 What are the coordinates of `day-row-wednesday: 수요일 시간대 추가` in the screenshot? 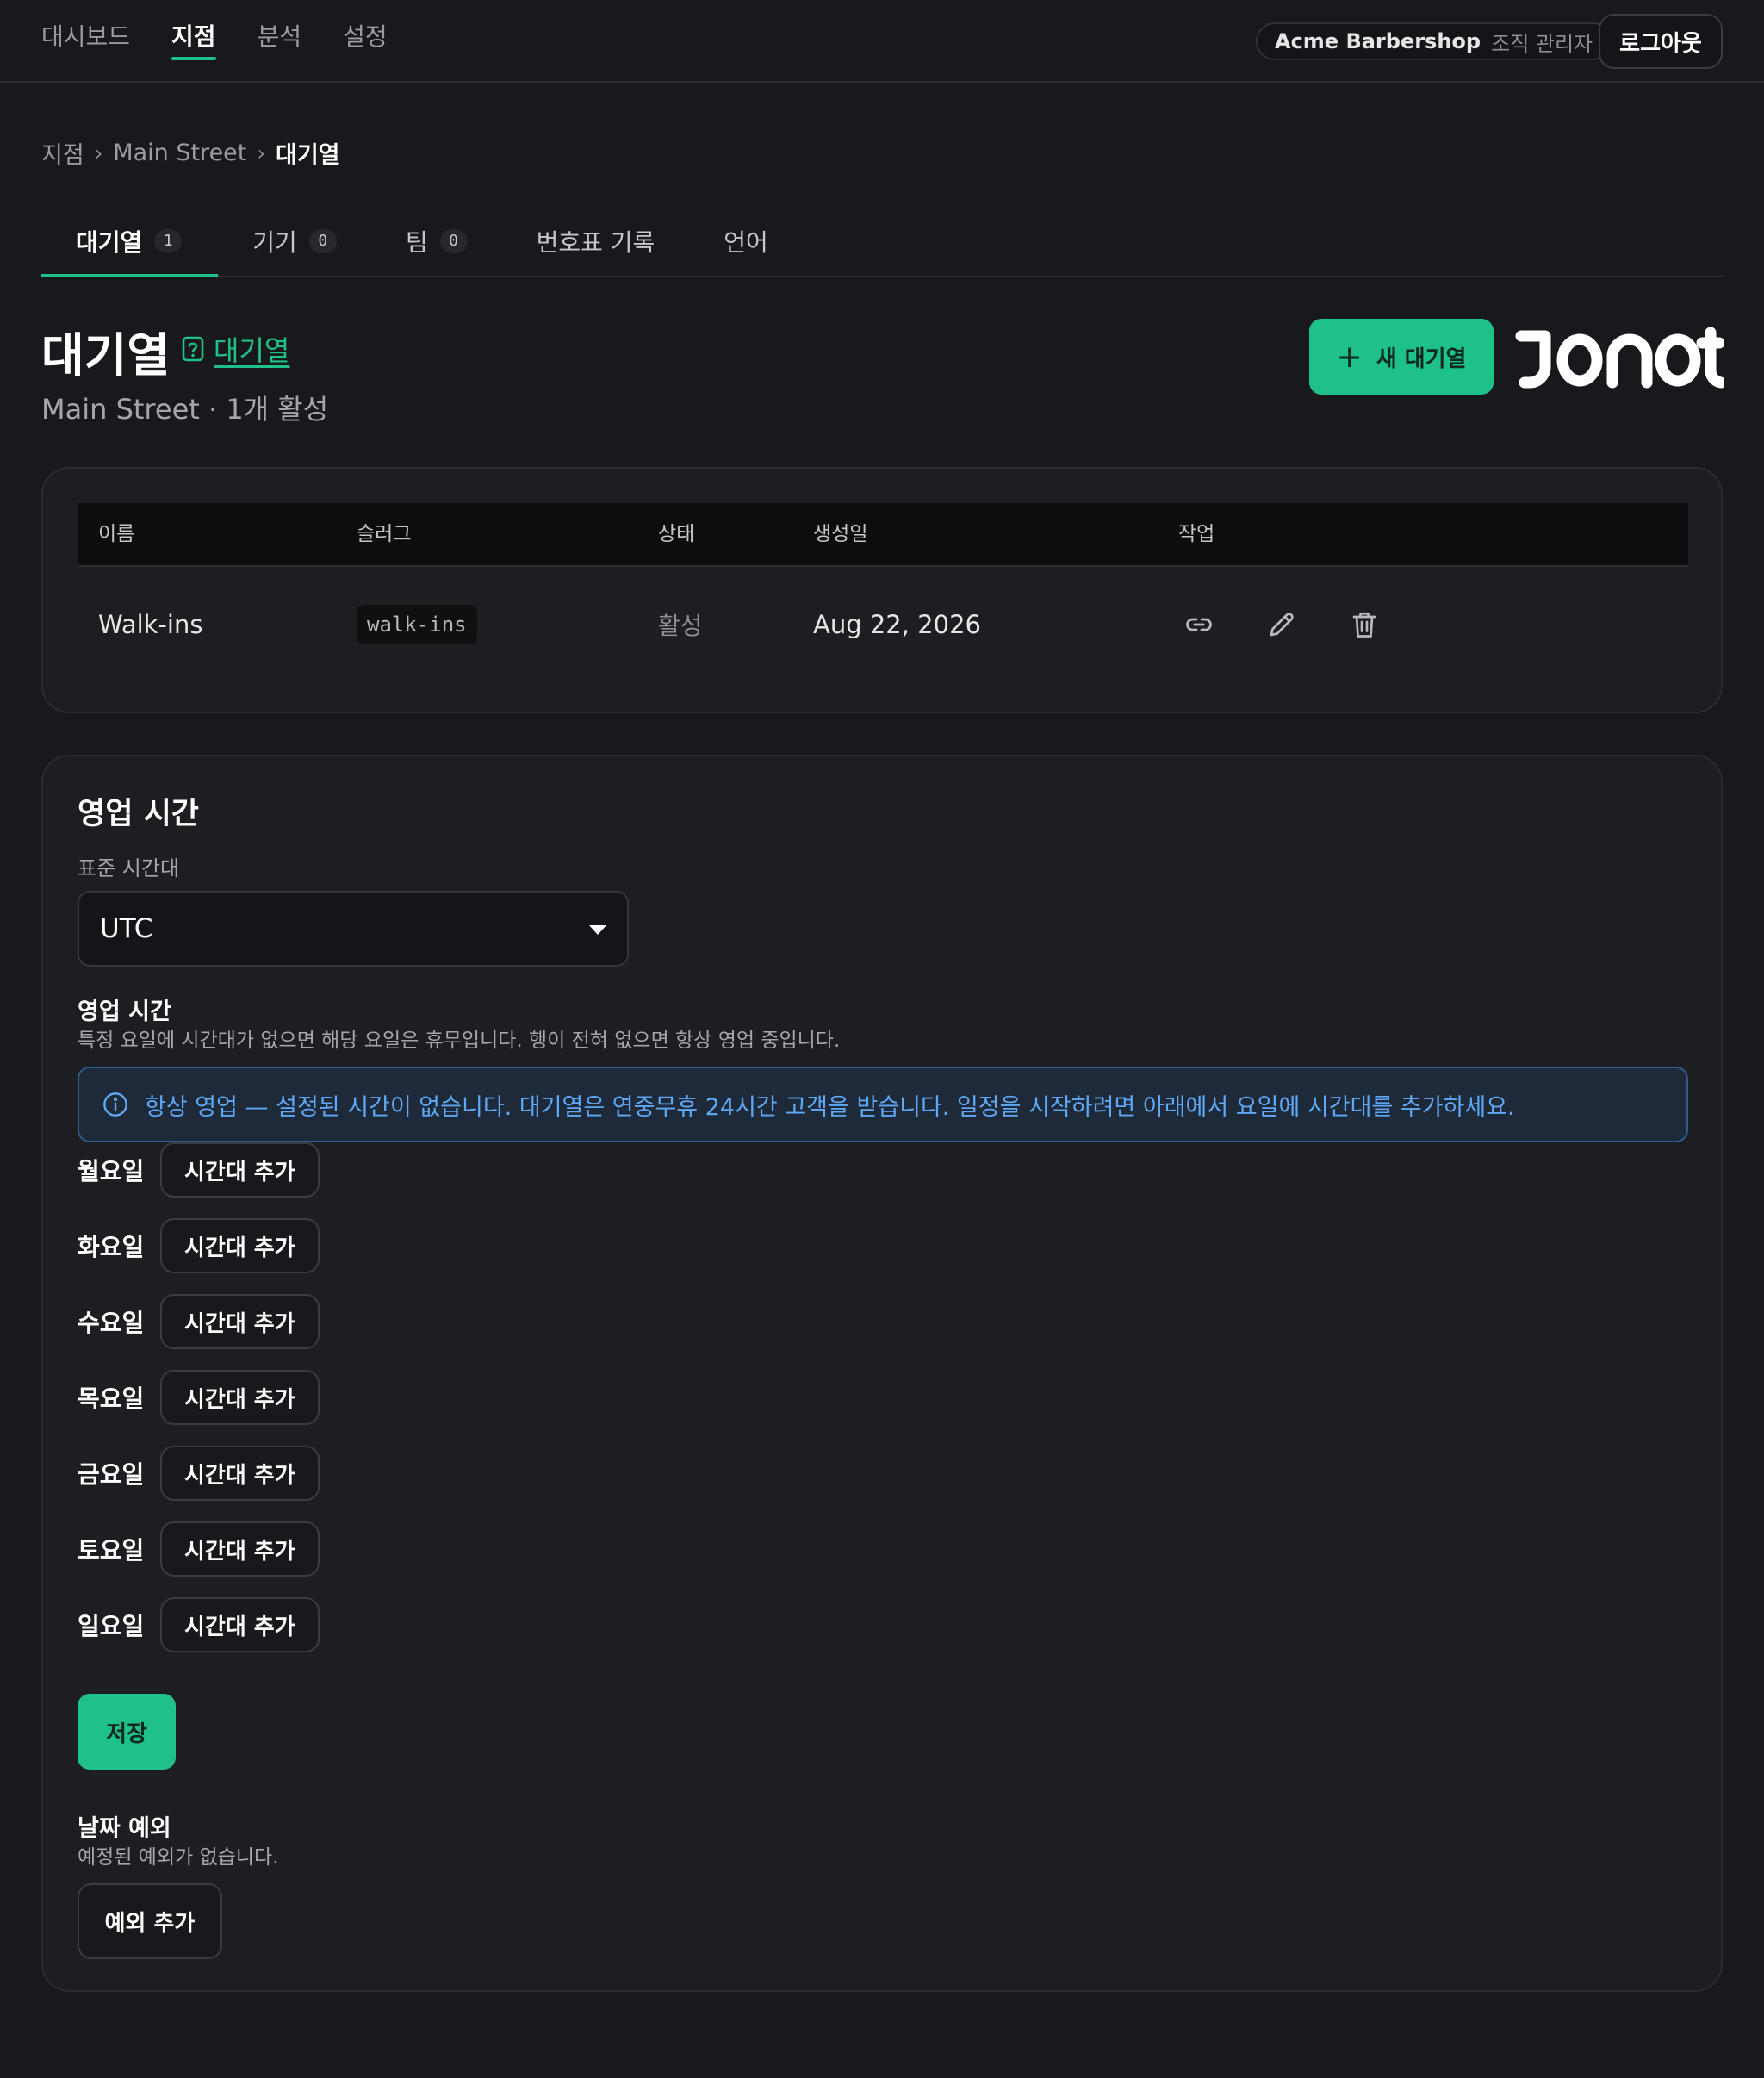 It's located at (199, 1321).